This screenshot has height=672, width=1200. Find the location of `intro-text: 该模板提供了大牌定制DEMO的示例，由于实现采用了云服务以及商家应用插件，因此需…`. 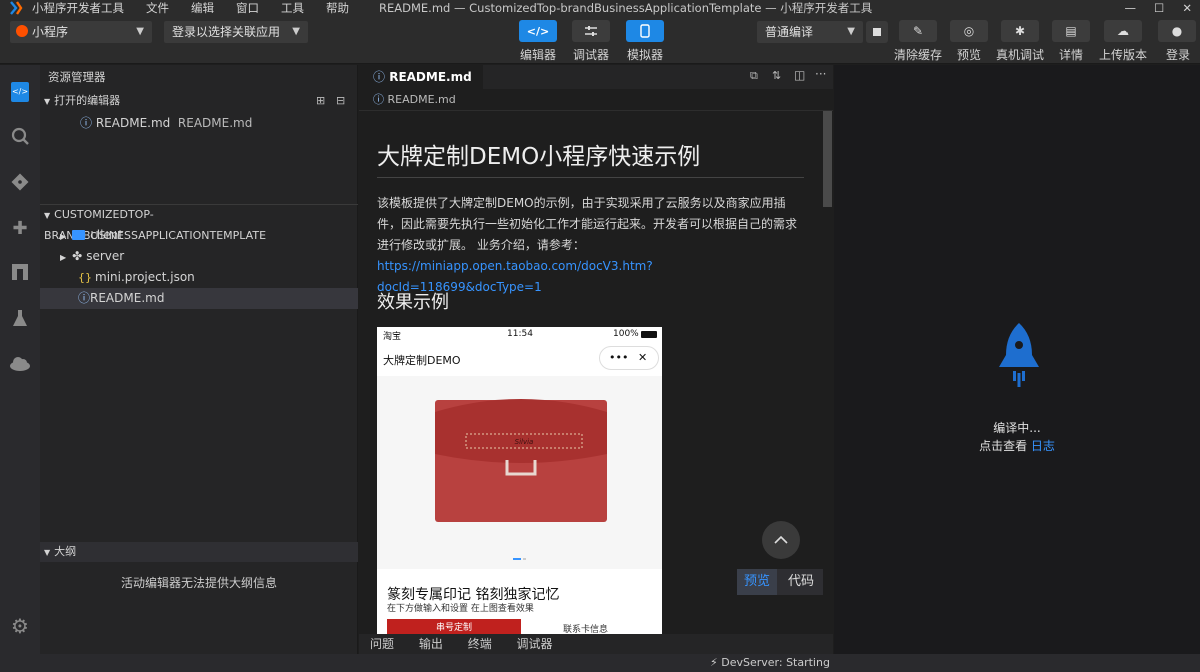

intro-text: 该模板提供了大牌定制DEMO的示例，由于实现采用了云服务以及商家应用插件，因此需… is located at coordinates (587, 224).